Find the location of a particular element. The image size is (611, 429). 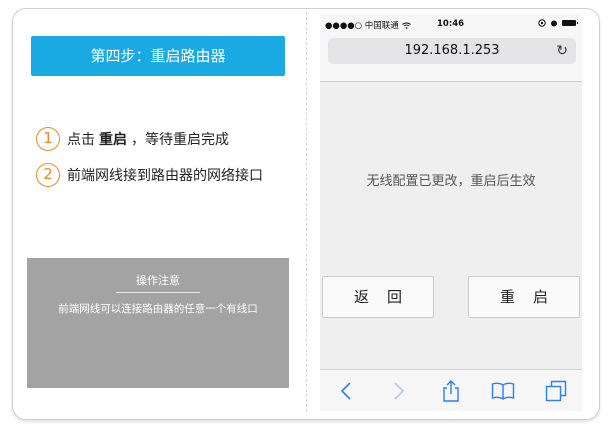

note-box: 操作注意 前端网线可以连接路由器的任意一个有线口 is located at coordinates (158, 323).